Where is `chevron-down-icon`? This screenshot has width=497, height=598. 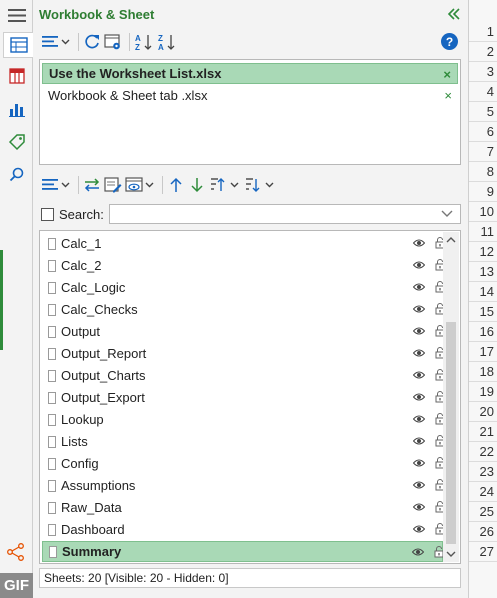
chevron-down-icon is located at coordinates (447, 214).